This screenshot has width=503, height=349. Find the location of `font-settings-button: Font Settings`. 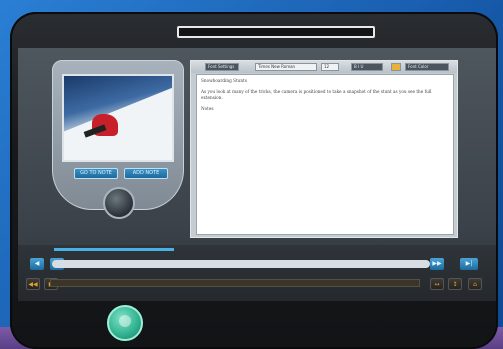

font-settings-button: Font Settings is located at coordinates (222, 67).